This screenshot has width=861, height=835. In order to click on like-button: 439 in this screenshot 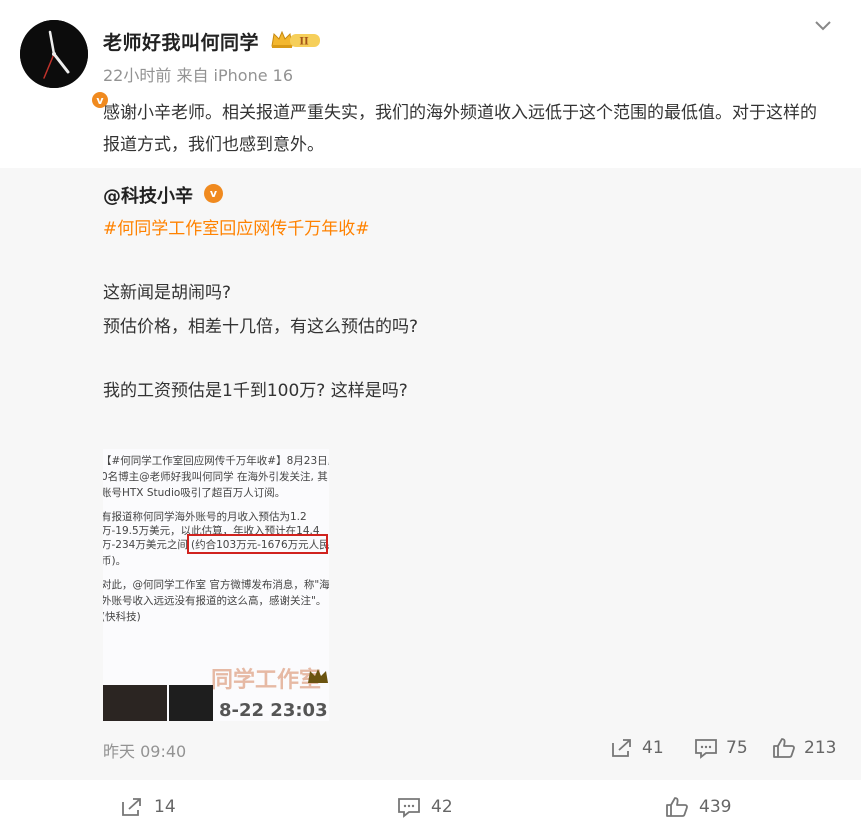, I will do `click(698, 807)`.